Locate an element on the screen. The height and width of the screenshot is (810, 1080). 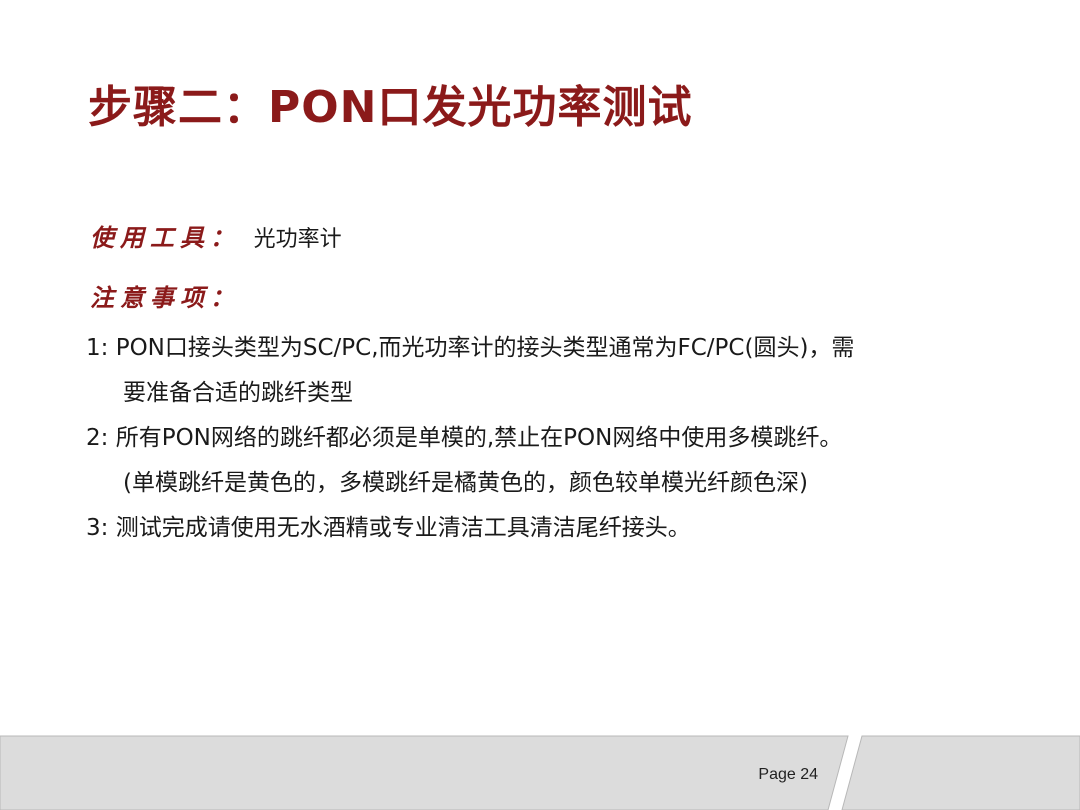
footer-bar: Page 24 is located at coordinates (540, 771).